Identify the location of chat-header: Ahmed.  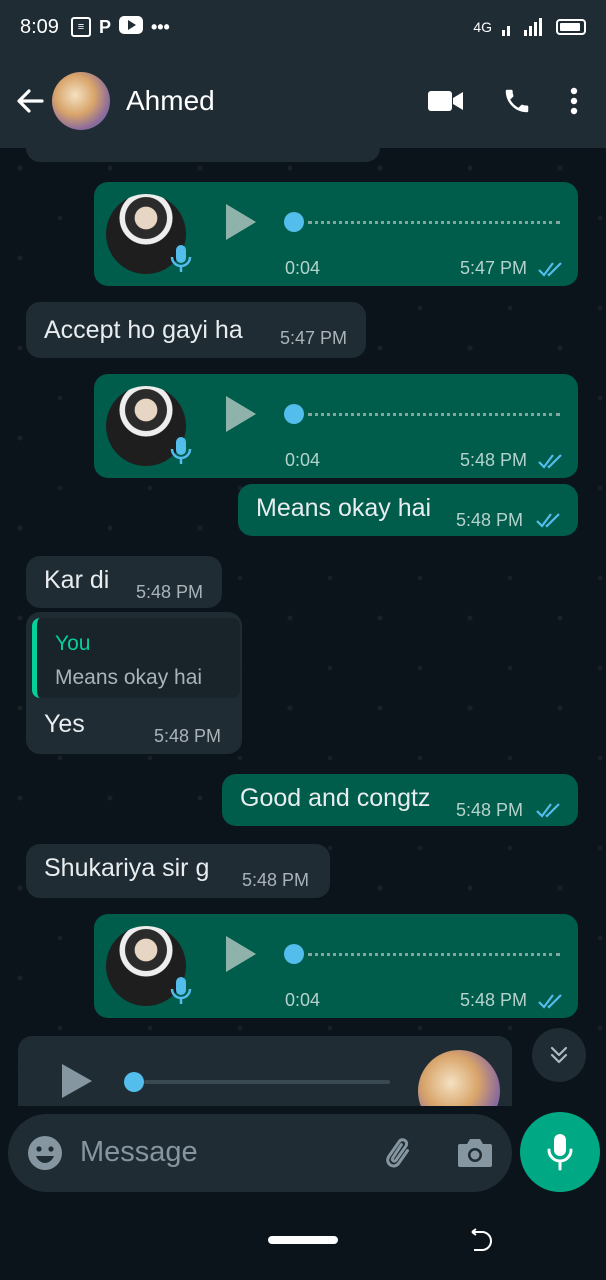
(303, 101).